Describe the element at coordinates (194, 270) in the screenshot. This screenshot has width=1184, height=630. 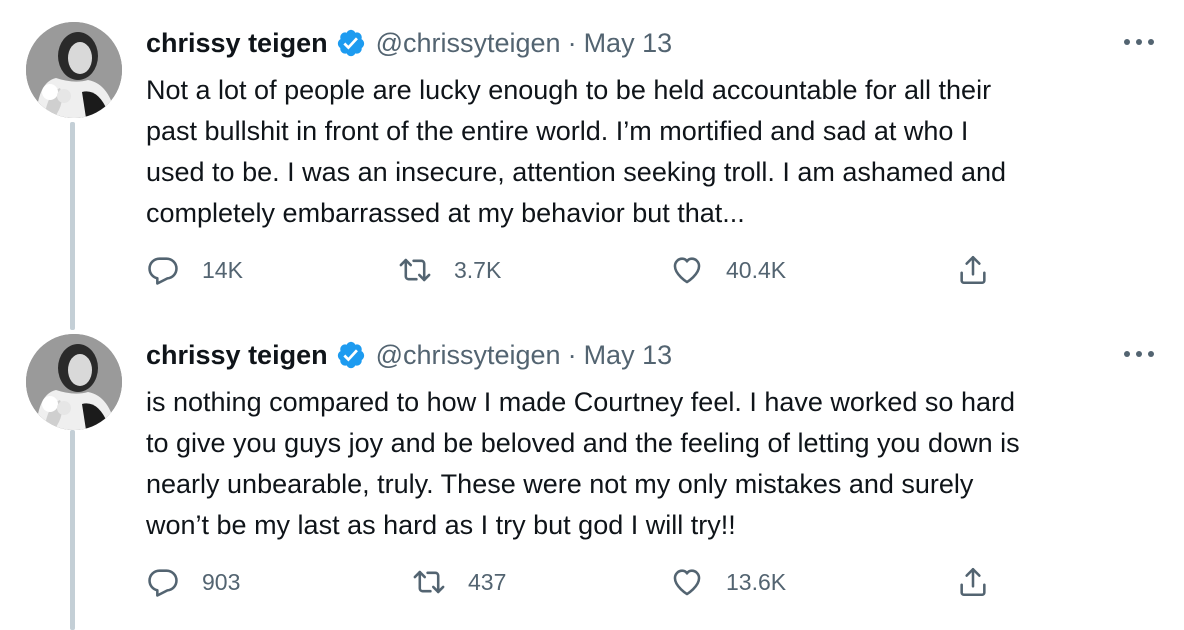
I see `reply-button: 14K` at that location.